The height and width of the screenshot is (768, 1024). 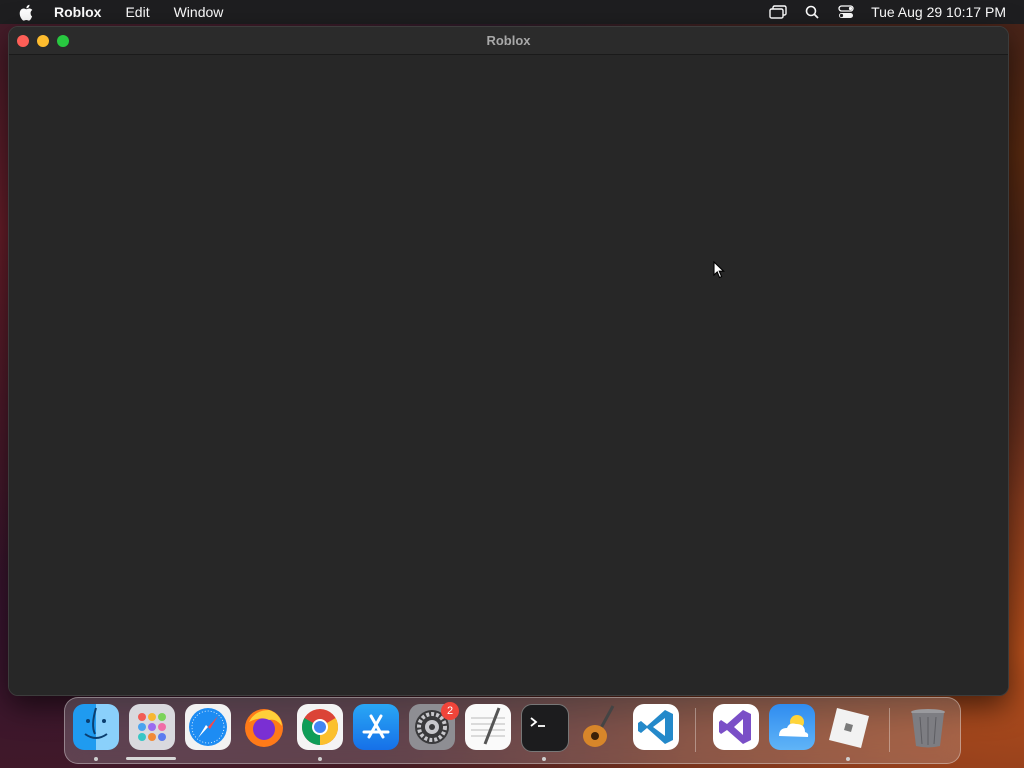 I want to click on terminal-icon, so click(x=545, y=728).